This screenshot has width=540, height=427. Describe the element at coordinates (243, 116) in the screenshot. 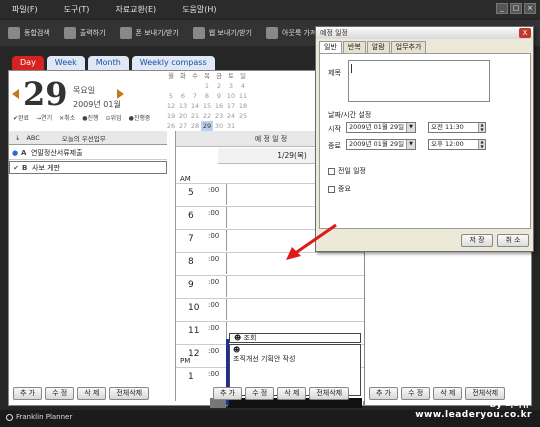

I see `minical-day: 25` at that location.